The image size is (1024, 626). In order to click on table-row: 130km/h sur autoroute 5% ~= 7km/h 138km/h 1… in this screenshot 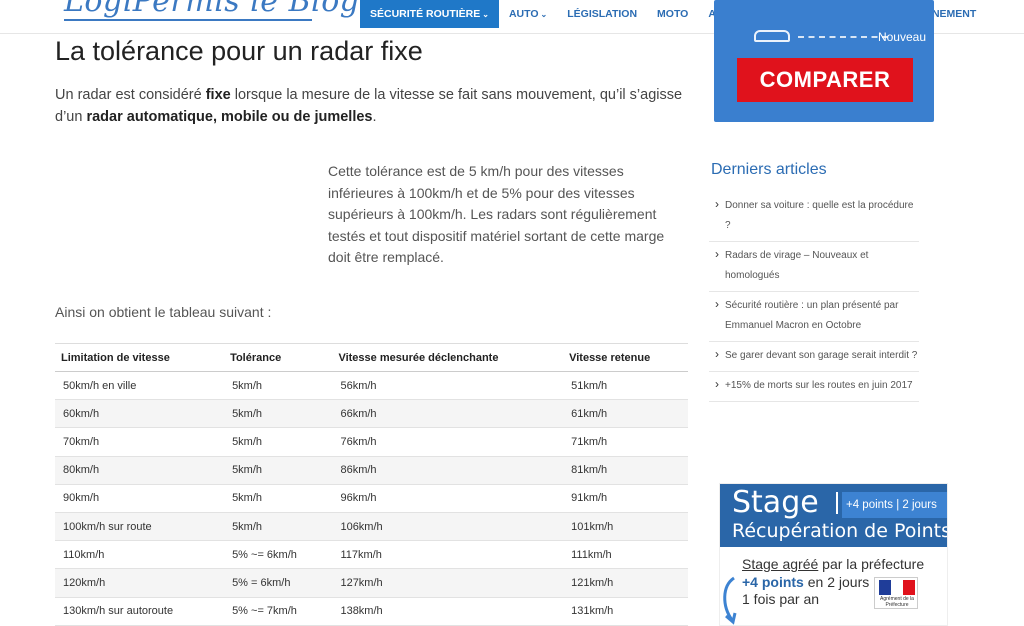, I will do `click(371, 611)`.